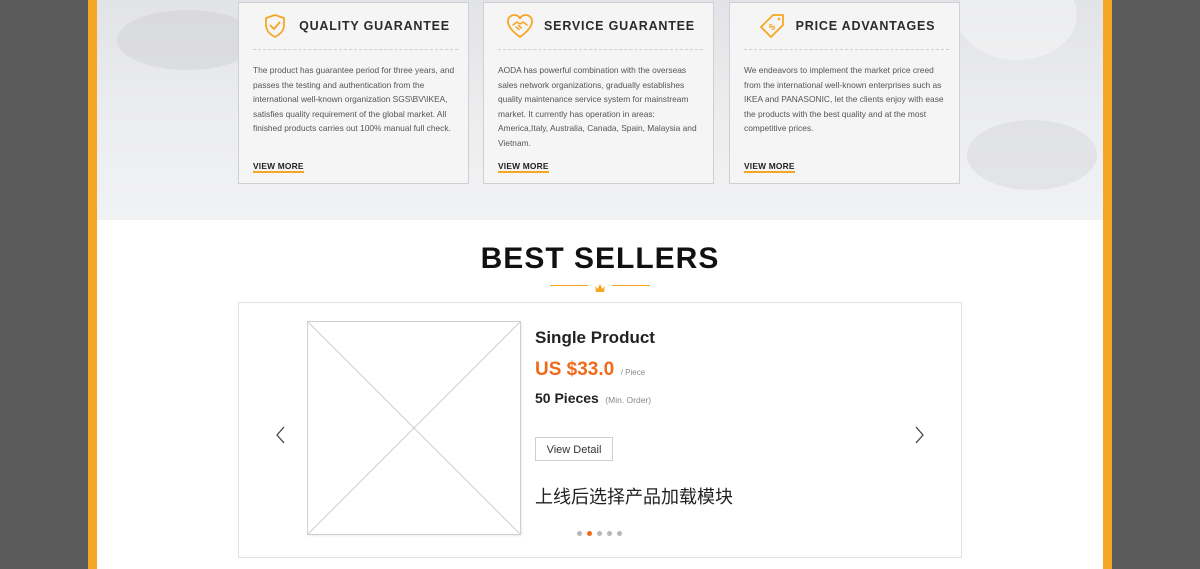  I want to click on price-row: US $33.0 / Piece, so click(590, 370).